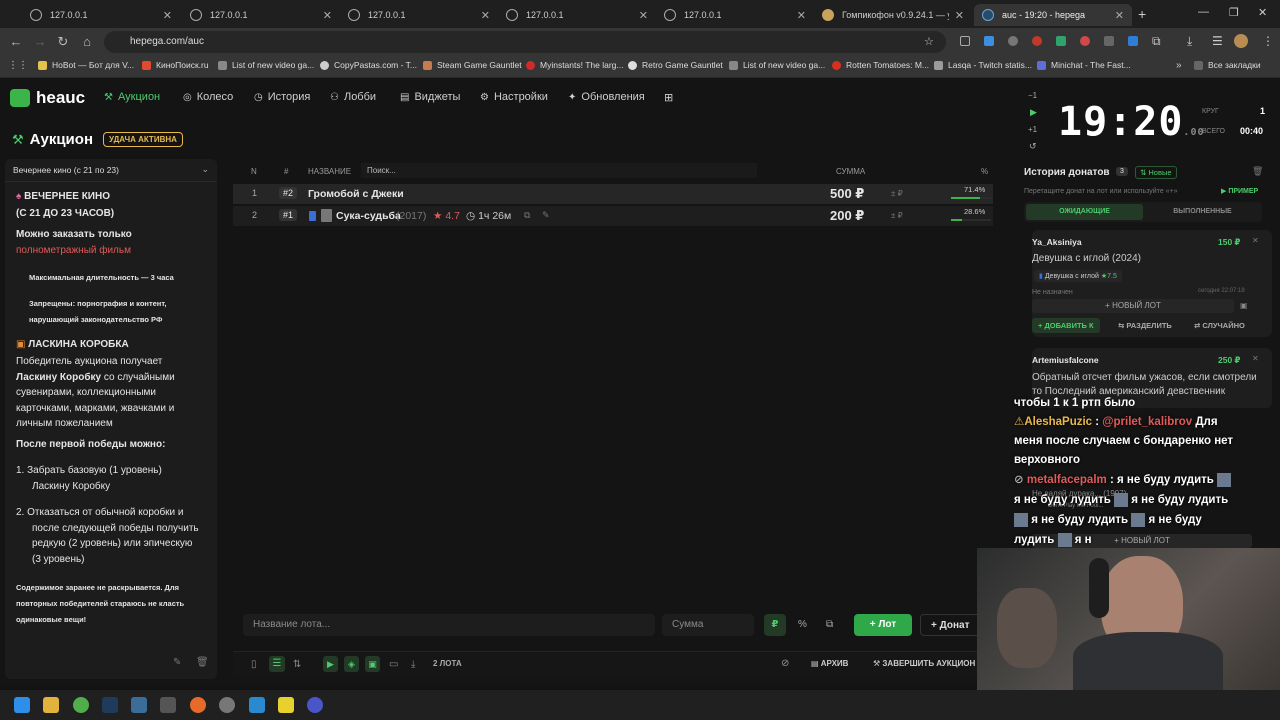  I want to click on tab-done: ВЫПОЛНЕННЫЕ, so click(1202, 212).